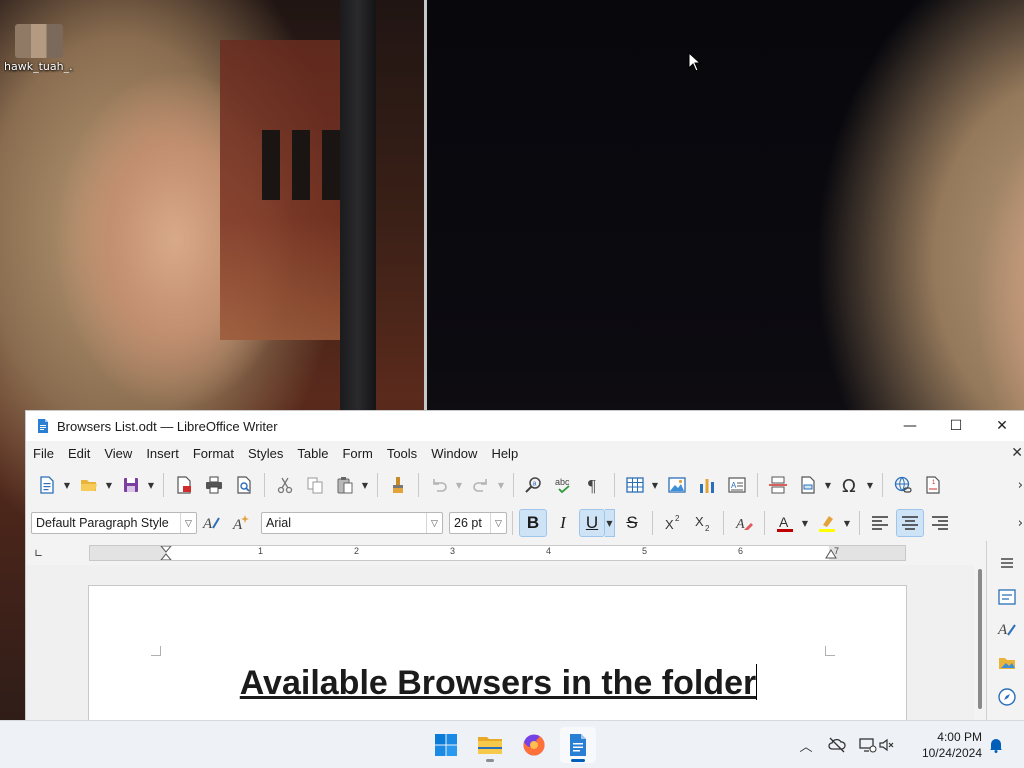 The width and height of the screenshot is (1024, 768). What do you see at coordinates (1007, 597) in the screenshot?
I see `sidebar-properties-button` at bounding box center [1007, 597].